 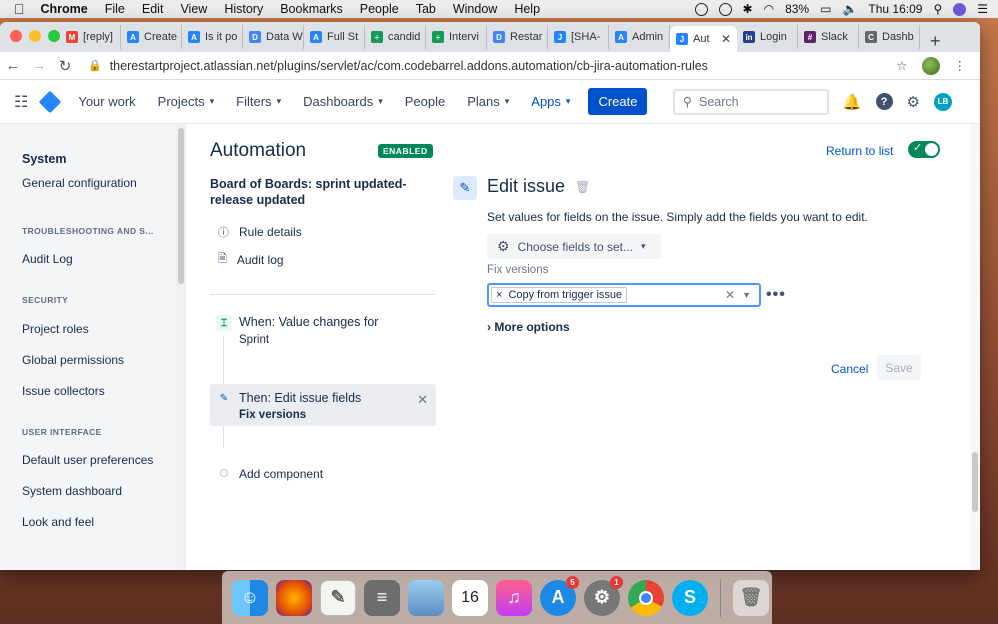 I want to click on bluetooth-icon: ✱, so click(x=748, y=9).